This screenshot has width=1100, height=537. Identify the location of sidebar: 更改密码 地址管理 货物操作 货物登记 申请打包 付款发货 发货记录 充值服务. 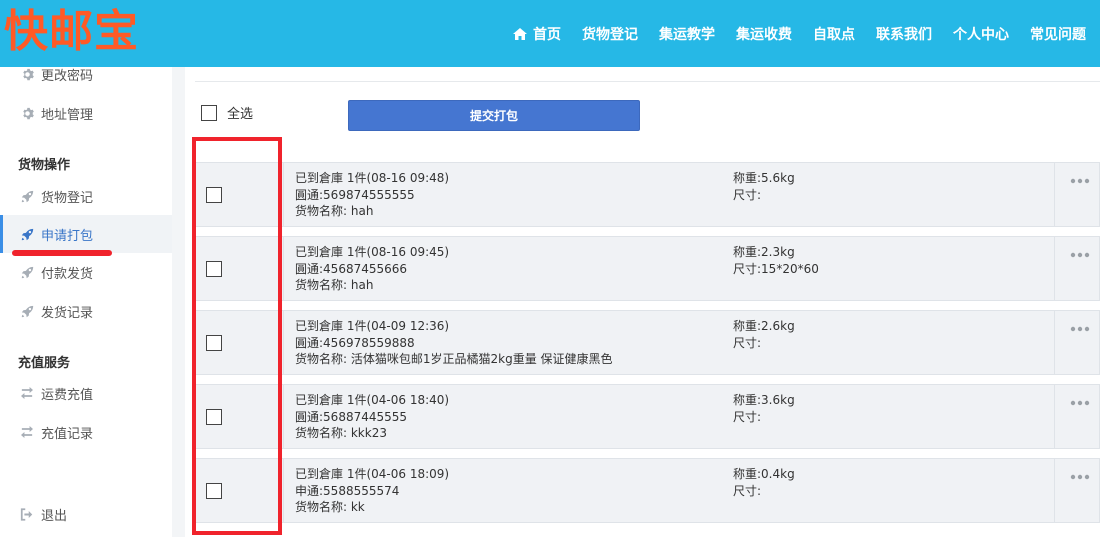
(86, 302).